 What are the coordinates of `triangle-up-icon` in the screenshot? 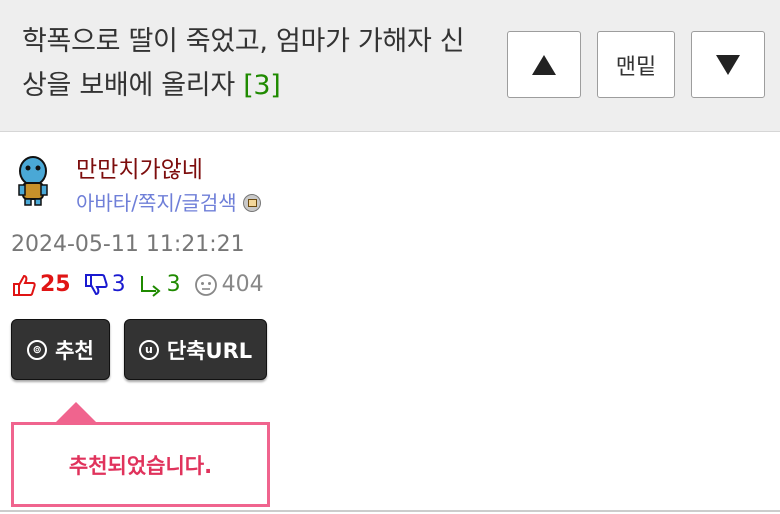 It's located at (544, 64).